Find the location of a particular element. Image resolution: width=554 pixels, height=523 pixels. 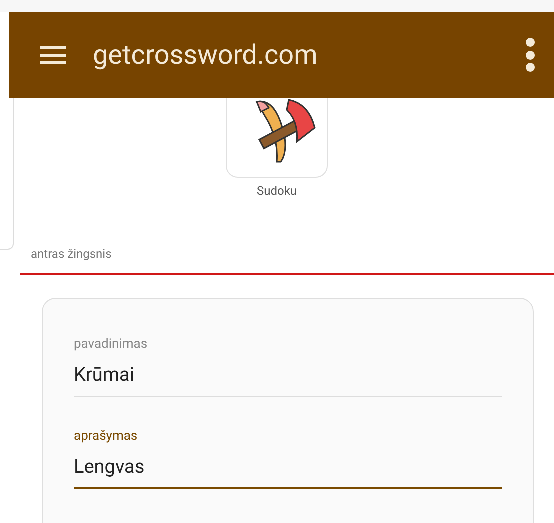

step-label: antras žingsnis is located at coordinates (71, 254).